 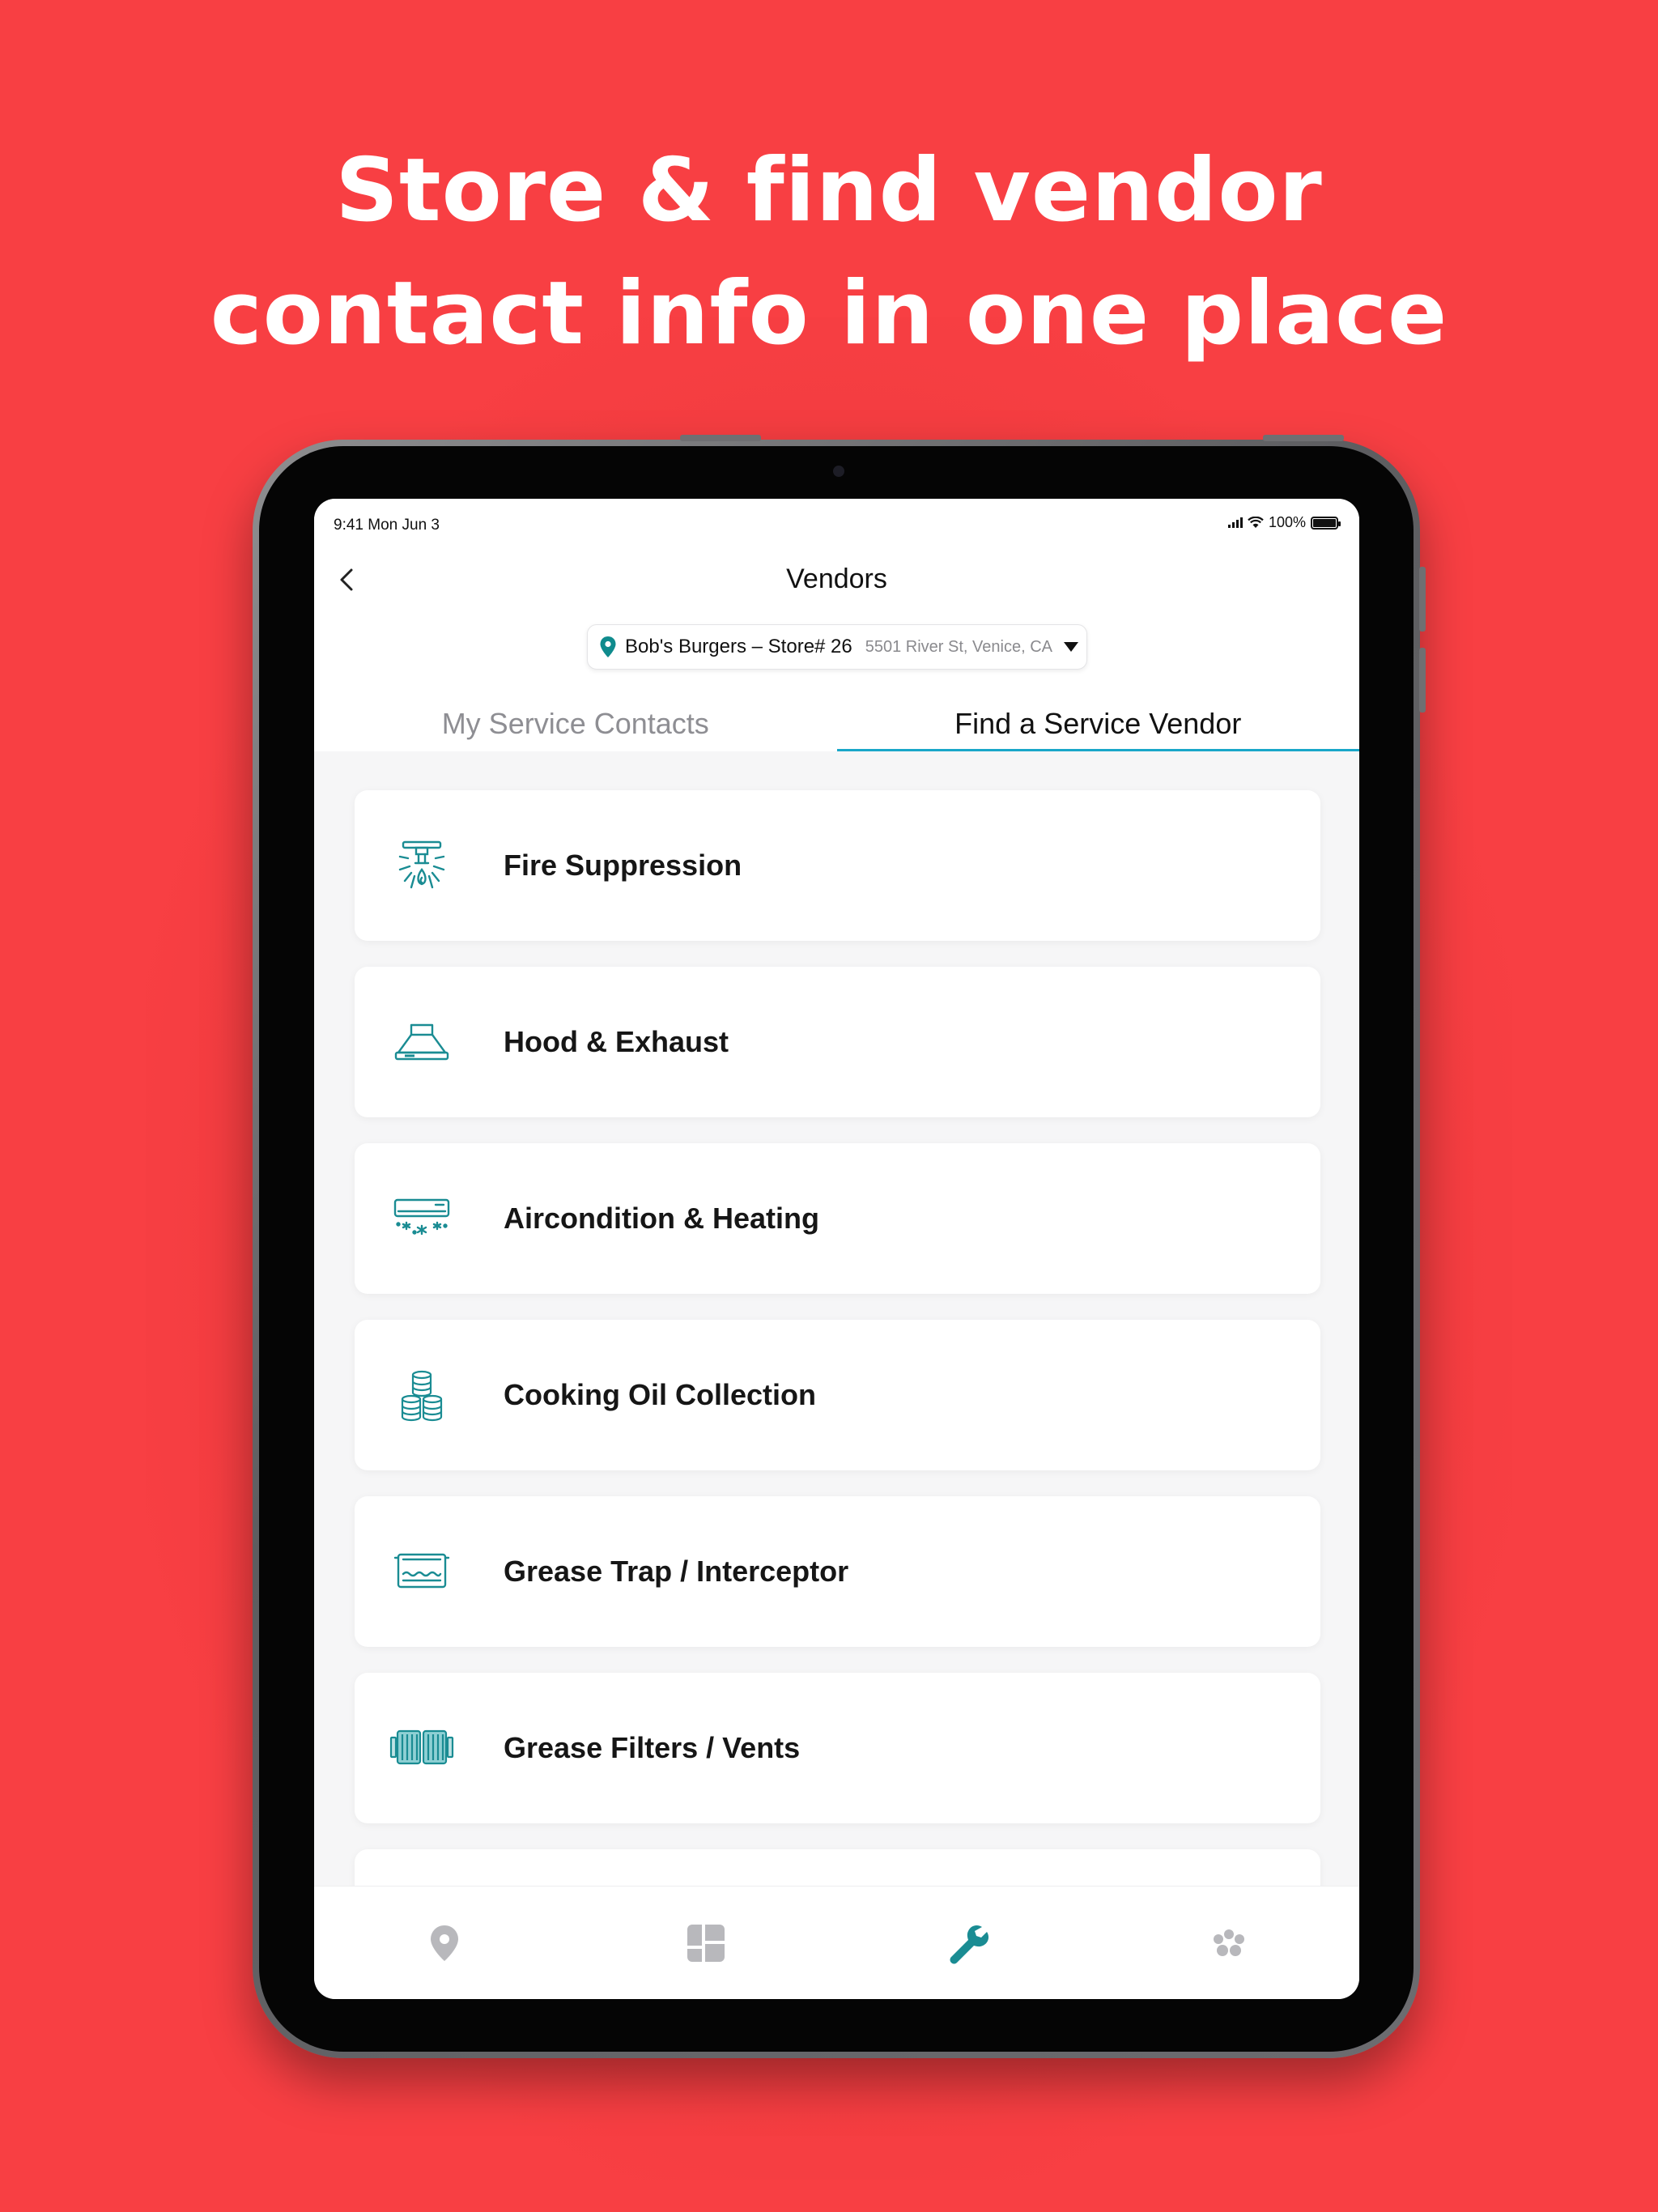 What do you see at coordinates (837, 1042) in the screenshot?
I see `list-item-hood-exhaust: Hood & Exhaust` at bounding box center [837, 1042].